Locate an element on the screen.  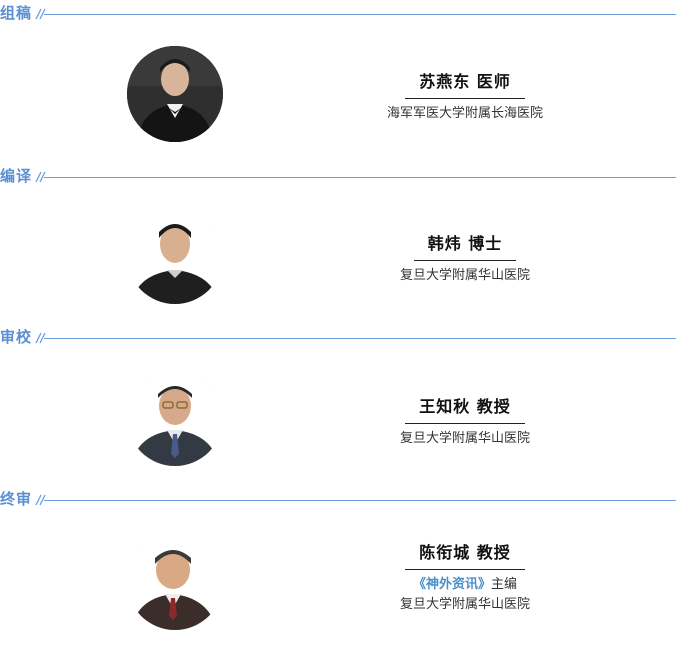
section-title: 审校 is located at coordinates (16, 337).